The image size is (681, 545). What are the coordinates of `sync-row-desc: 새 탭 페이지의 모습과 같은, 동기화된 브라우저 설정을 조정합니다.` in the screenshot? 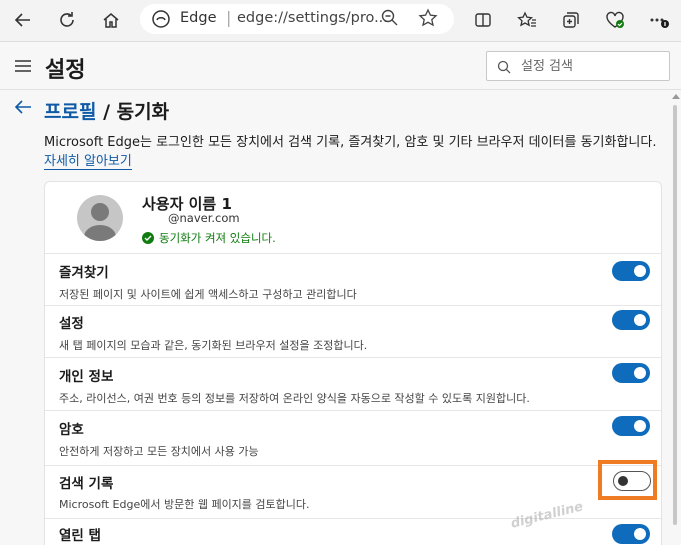 It's located at (213, 345).